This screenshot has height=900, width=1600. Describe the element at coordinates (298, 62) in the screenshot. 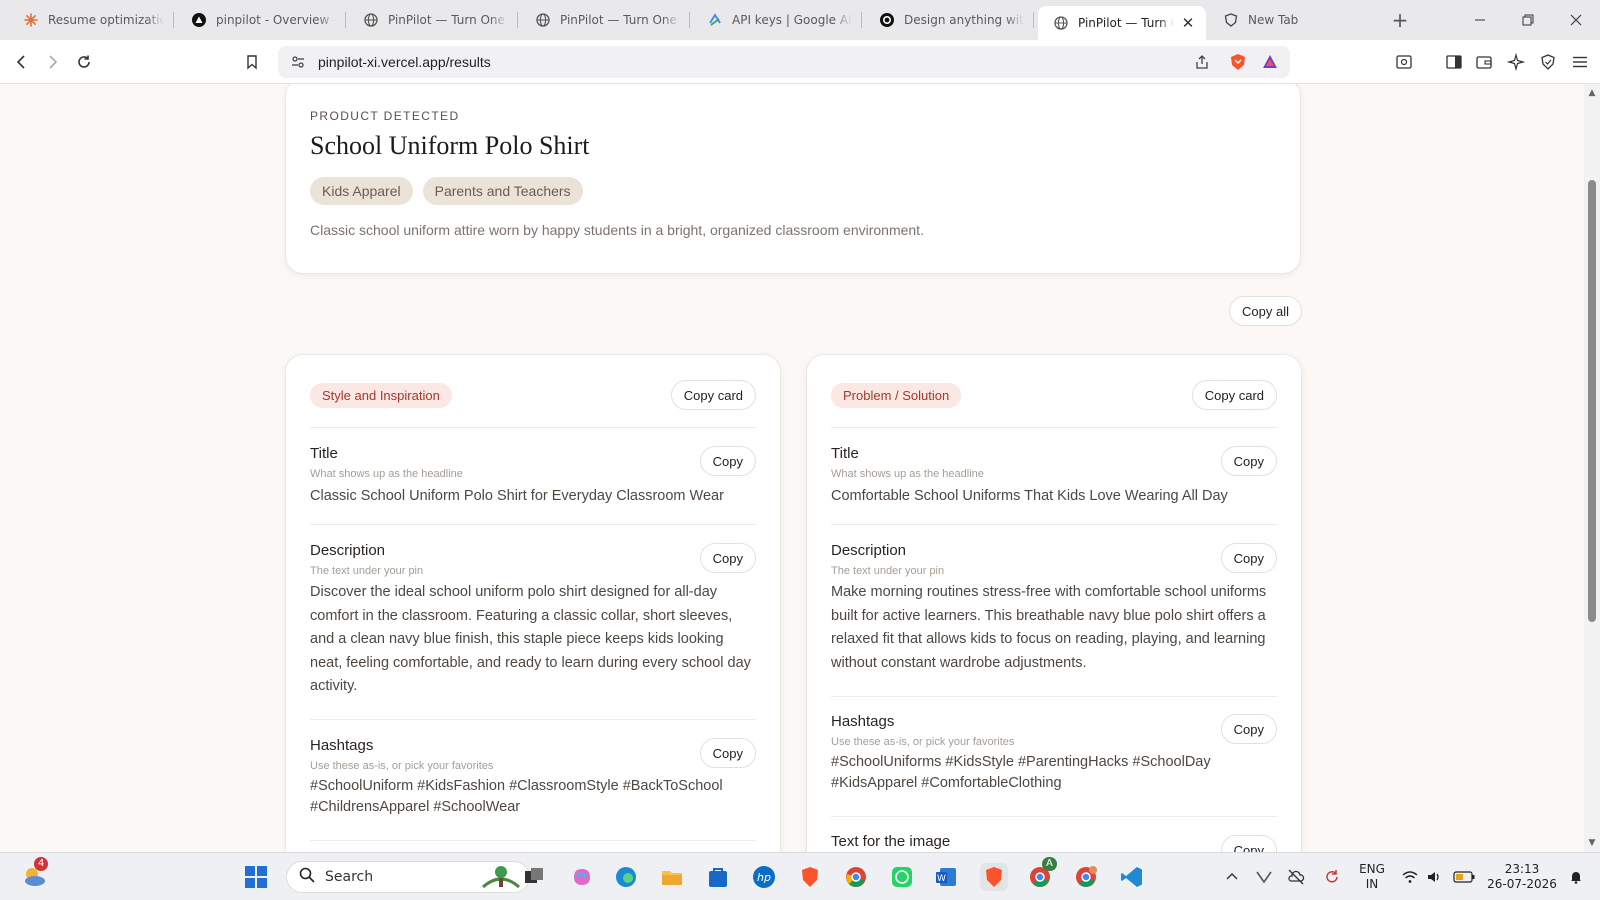

I see `site-info-icon` at that location.